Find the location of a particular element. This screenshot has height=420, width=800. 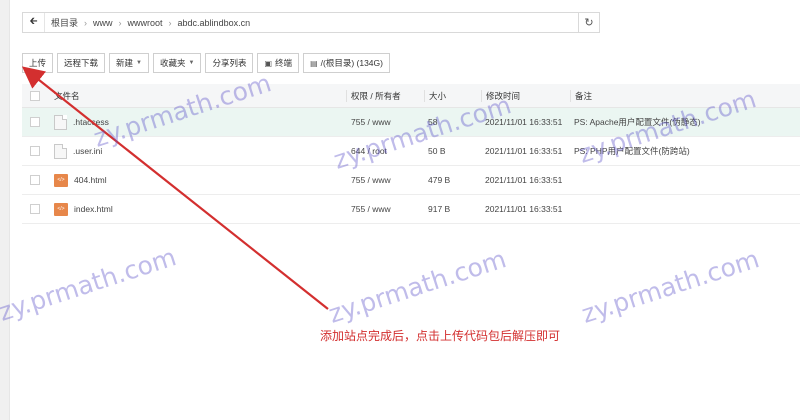

share-list-label: 分享列表 is located at coordinates (229, 63).